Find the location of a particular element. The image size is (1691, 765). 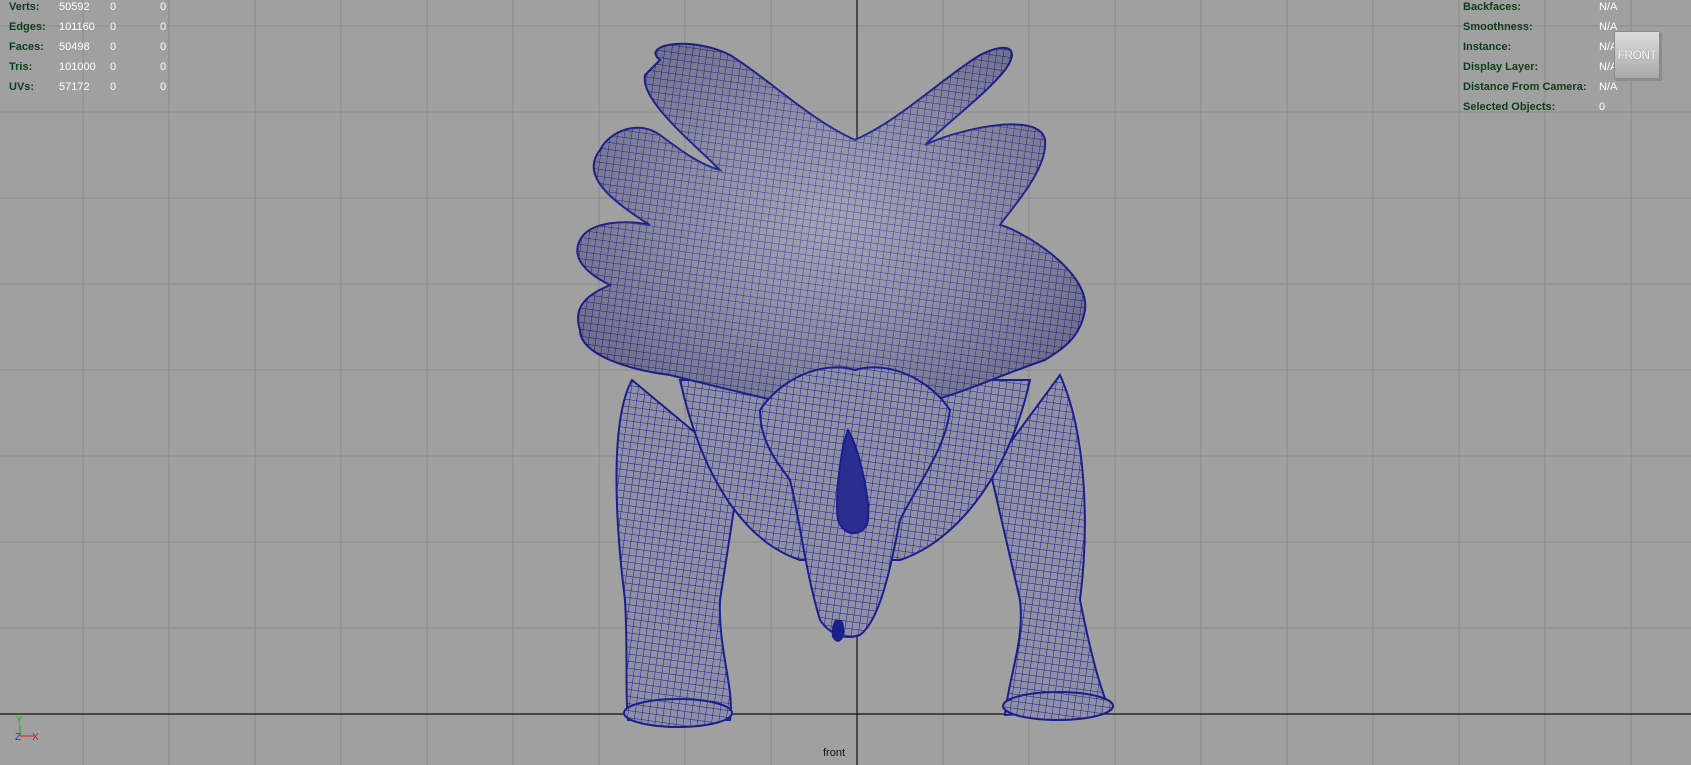

camera-name-label: front is located at coordinates (834, 753).